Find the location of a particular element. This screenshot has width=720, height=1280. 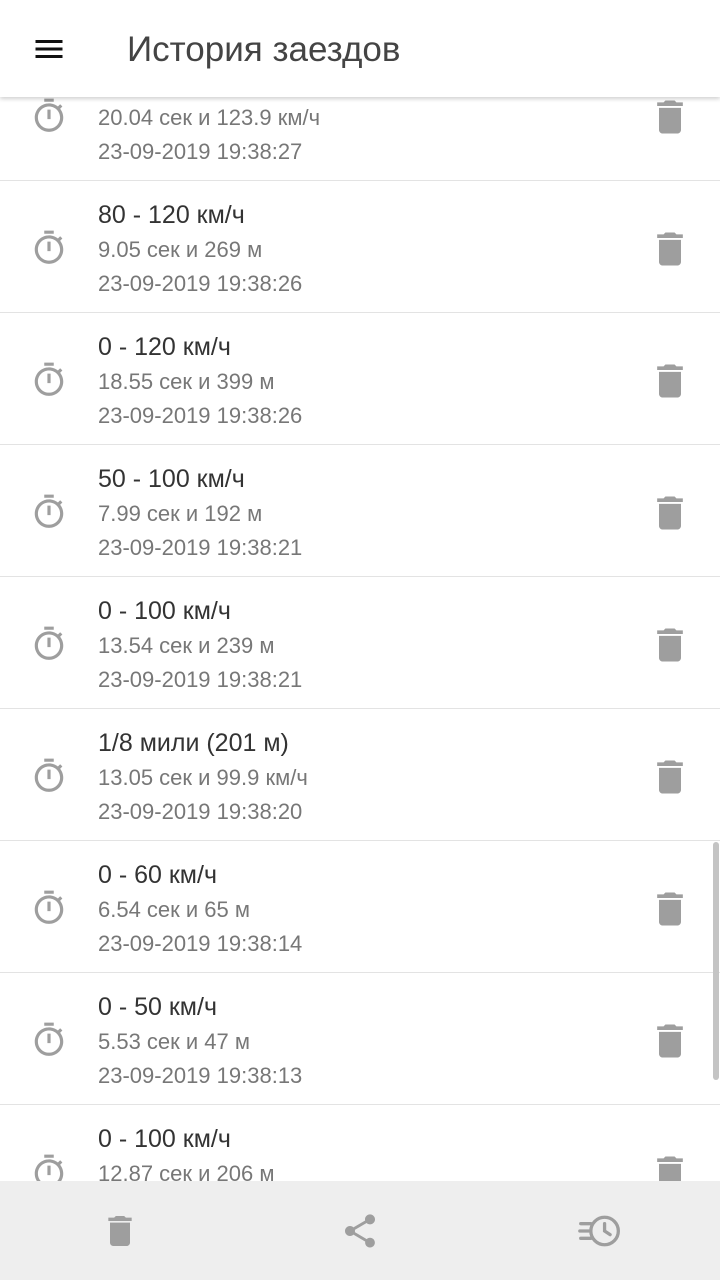

menu-button is located at coordinates (49, 49).